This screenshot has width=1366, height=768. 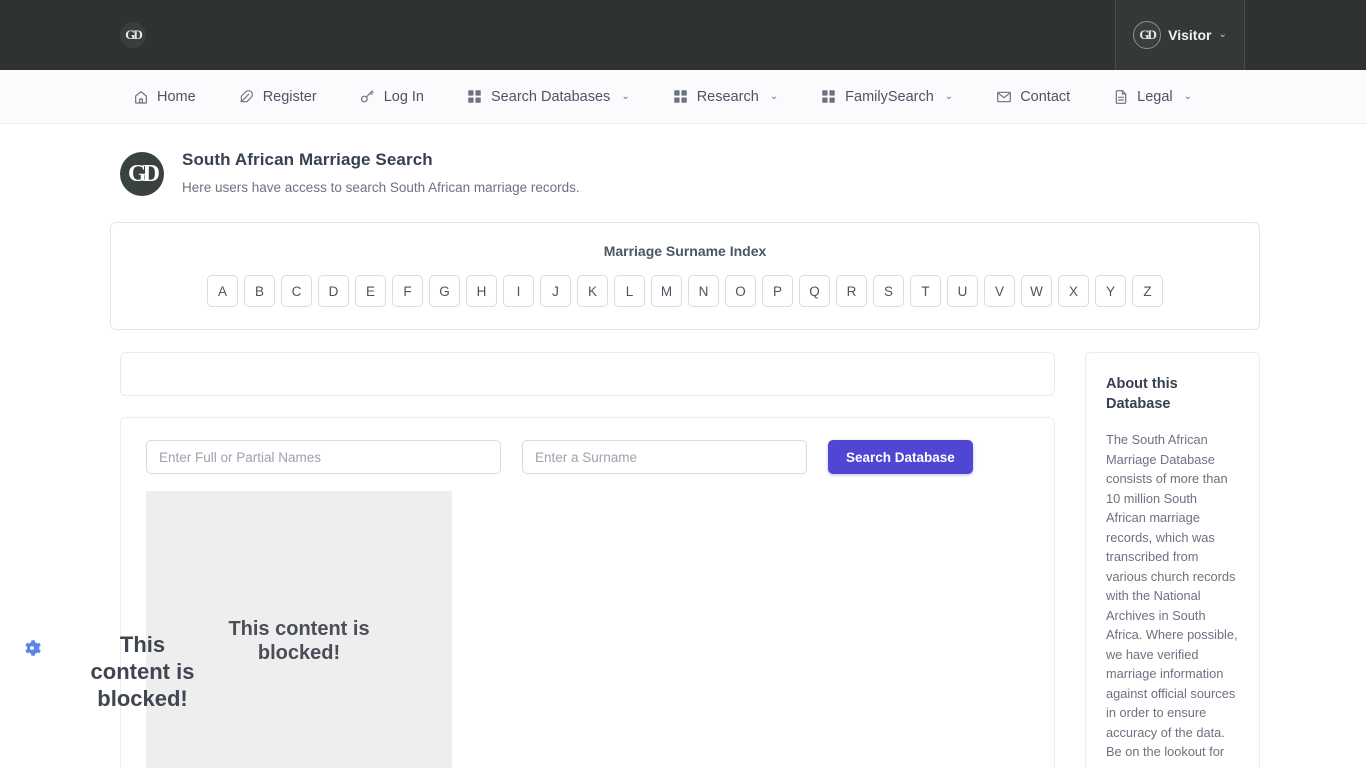 I want to click on nav-label: FamilySearch, so click(x=889, y=96).